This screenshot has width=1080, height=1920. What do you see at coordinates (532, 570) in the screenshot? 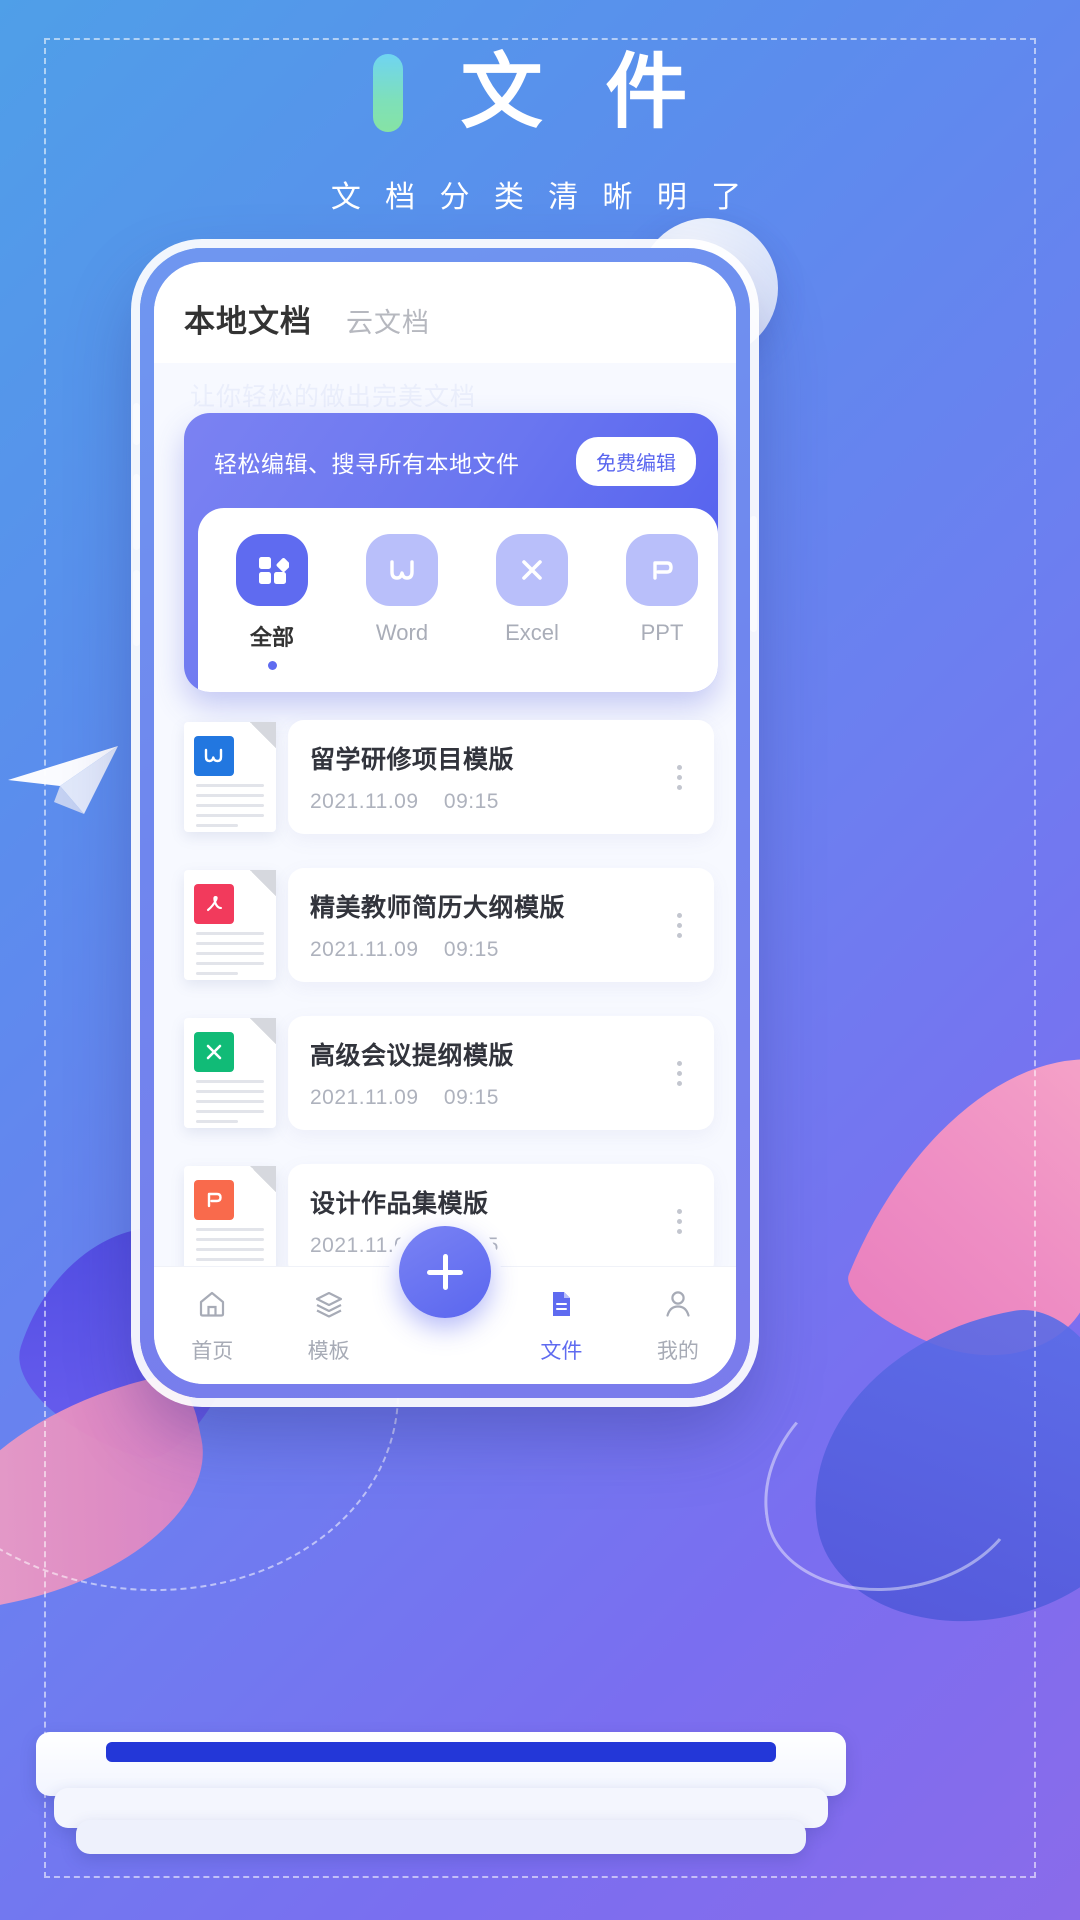
I see `excel-icon` at bounding box center [532, 570].